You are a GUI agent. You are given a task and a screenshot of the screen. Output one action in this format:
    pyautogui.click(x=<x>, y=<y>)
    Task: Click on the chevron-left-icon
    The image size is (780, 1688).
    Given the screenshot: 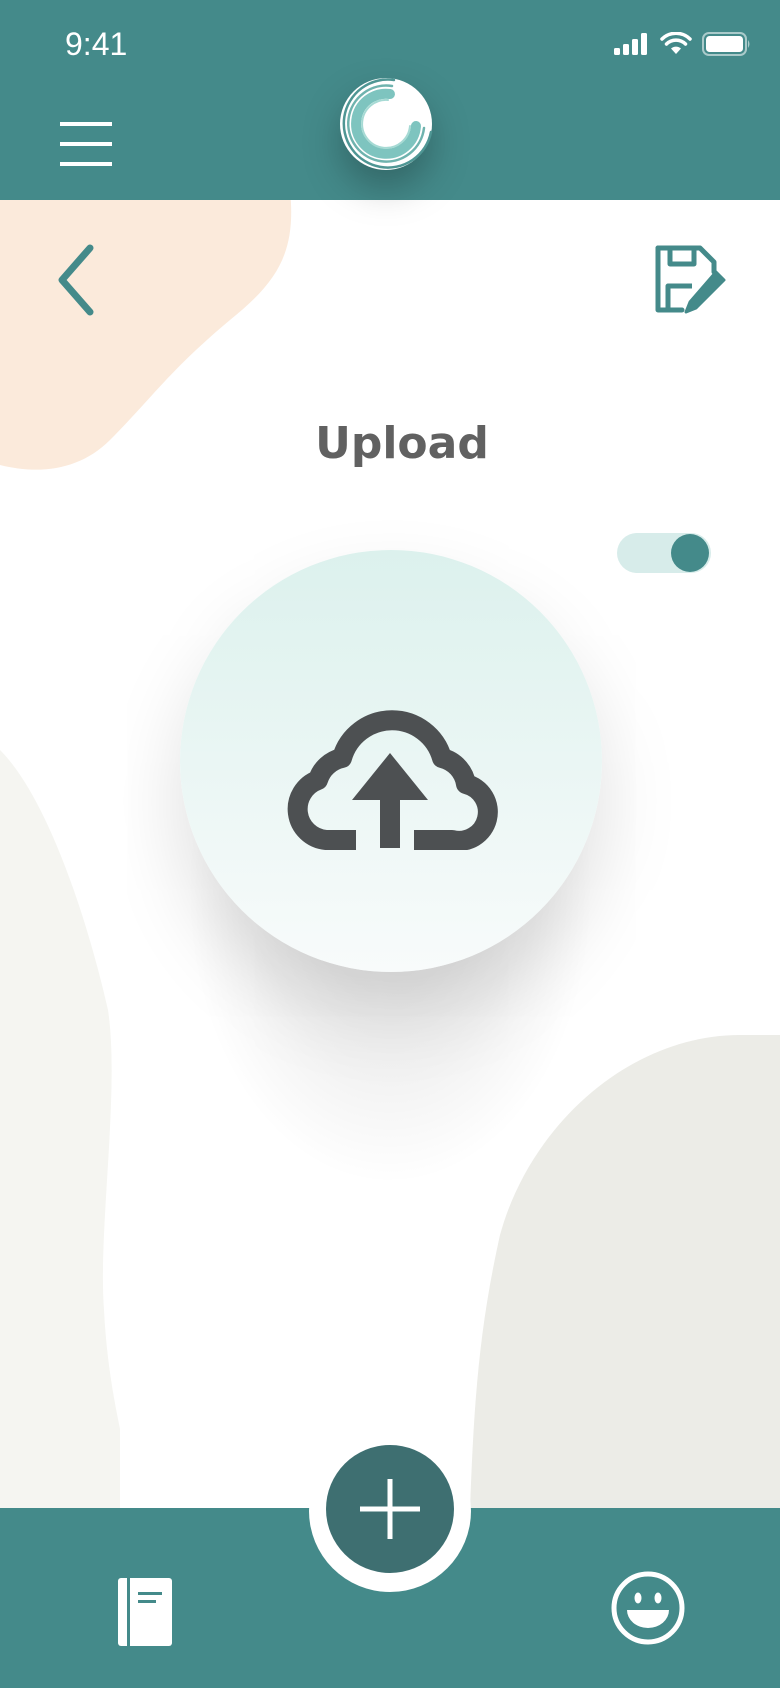 What is the action you would take?
    pyautogui.click(x=77, y=280)
    